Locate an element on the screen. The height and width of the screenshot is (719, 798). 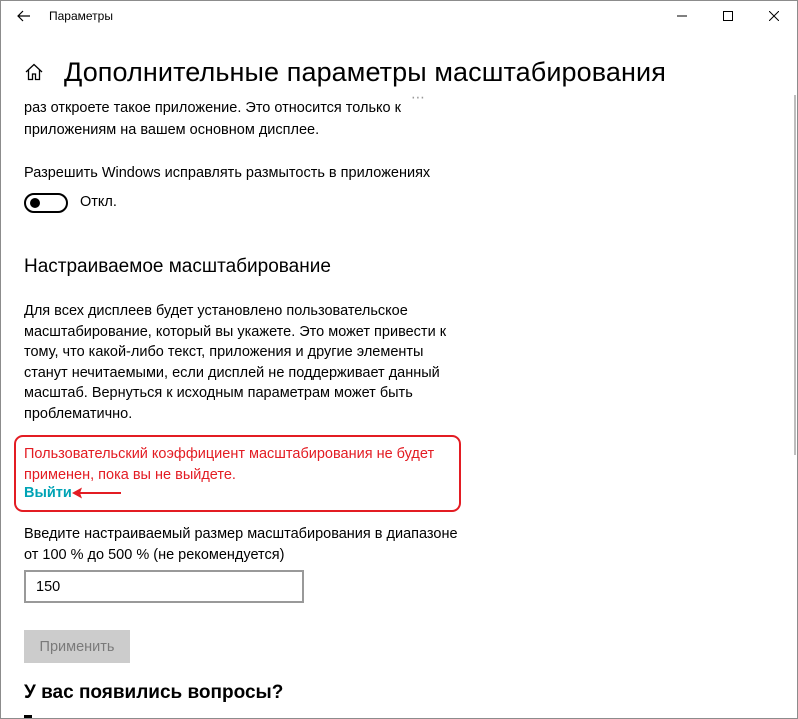
window-controls is located at coordinates (728, 16).